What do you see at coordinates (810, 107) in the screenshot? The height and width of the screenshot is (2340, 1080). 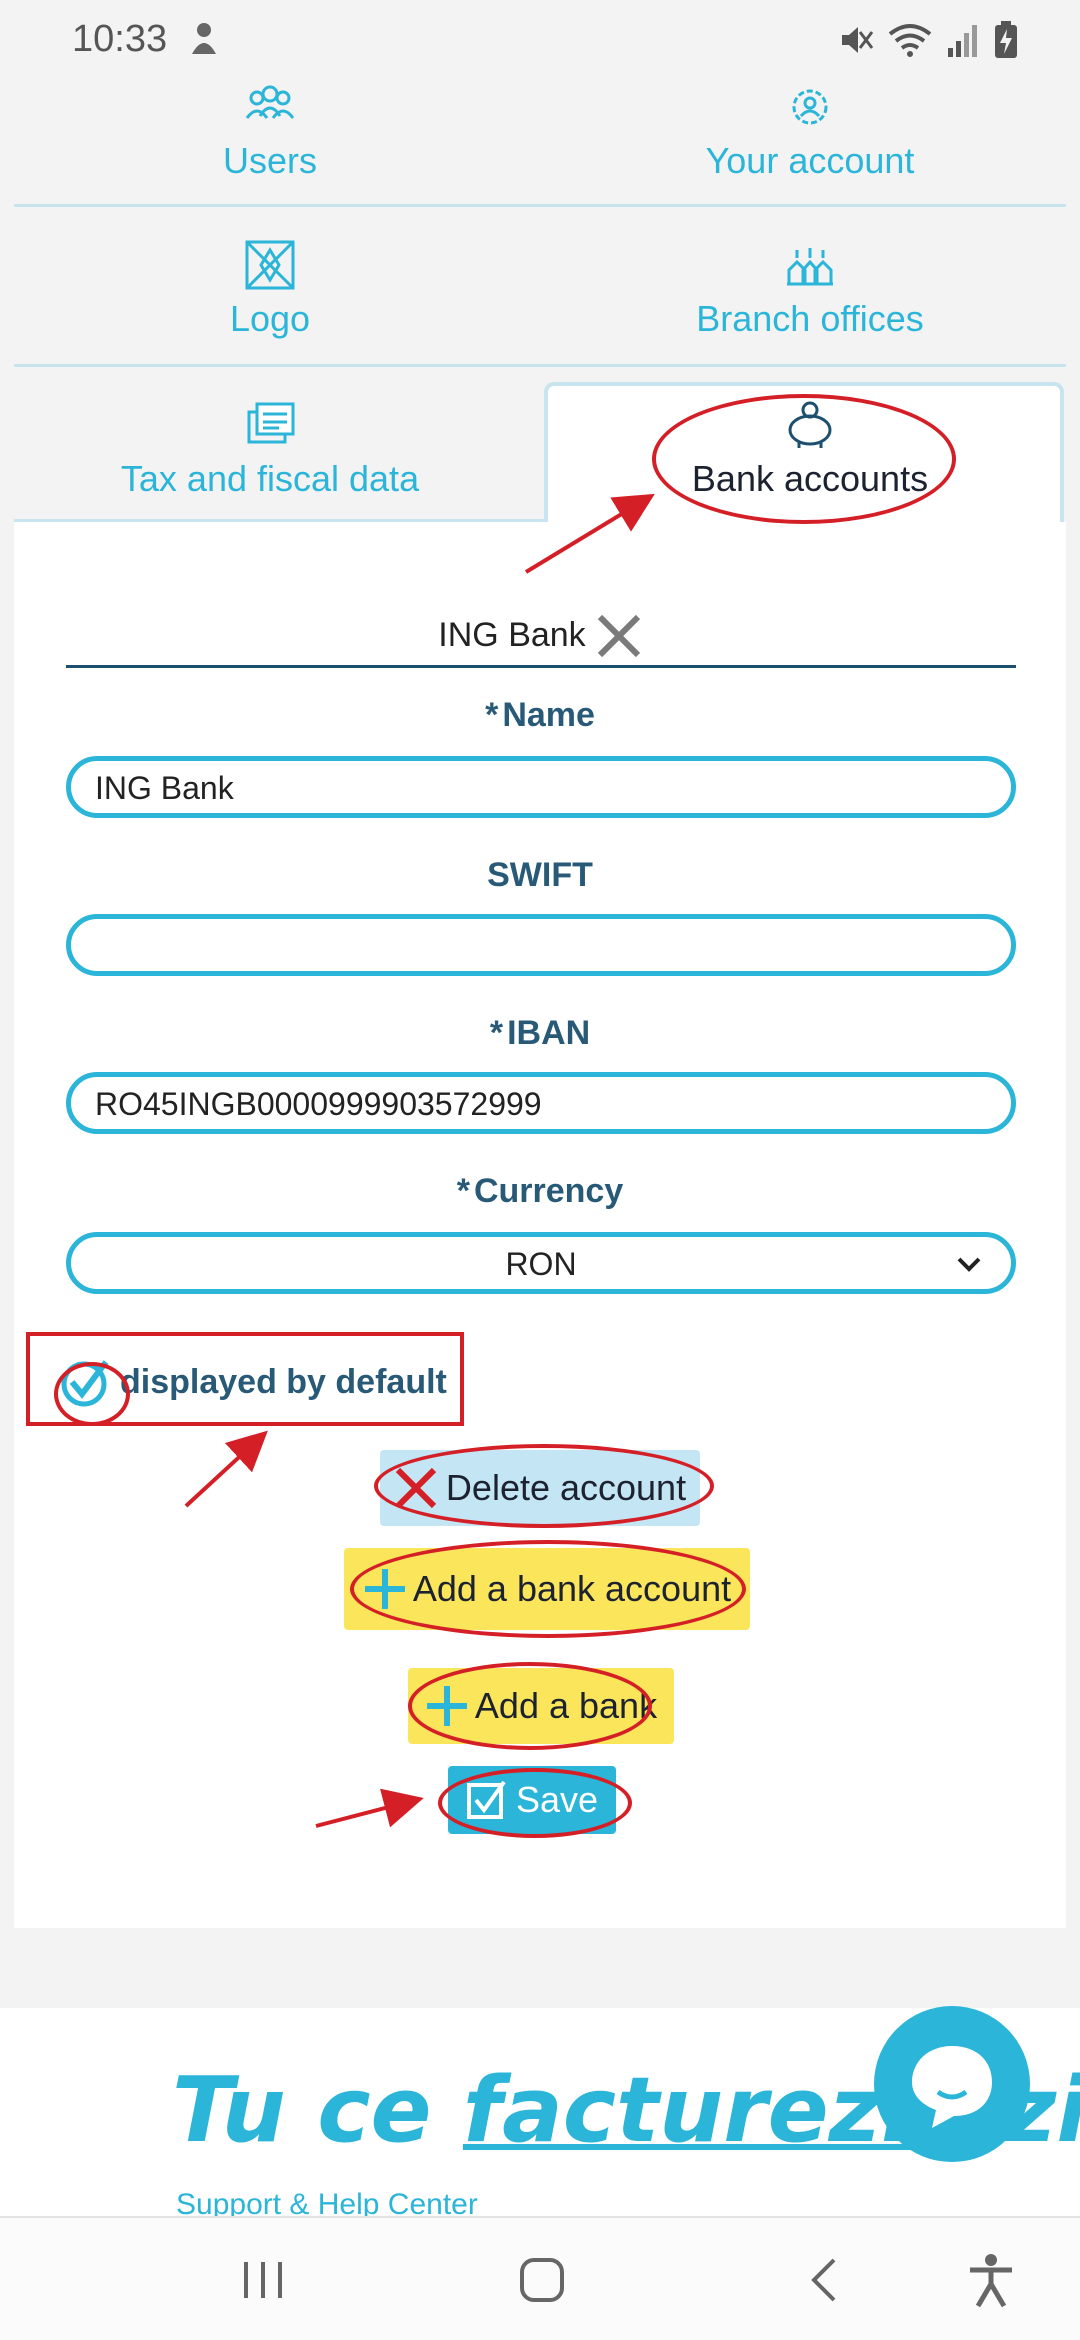 I see `gear-account-icon` at bounding box center [810, 107].